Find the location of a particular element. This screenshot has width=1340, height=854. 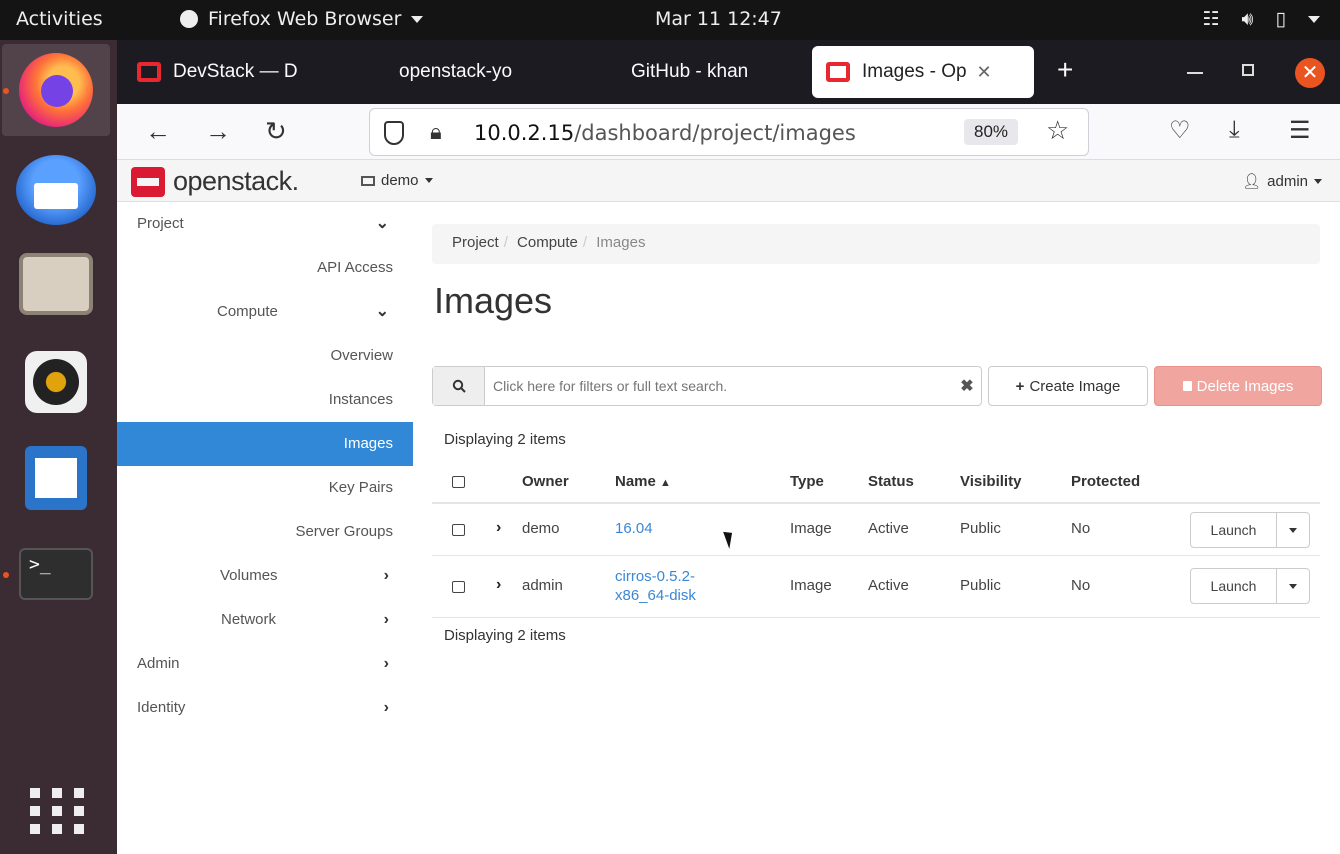

system-tray: ☷ 🔊︎ ▯ is located at coordinates (1261, 19).